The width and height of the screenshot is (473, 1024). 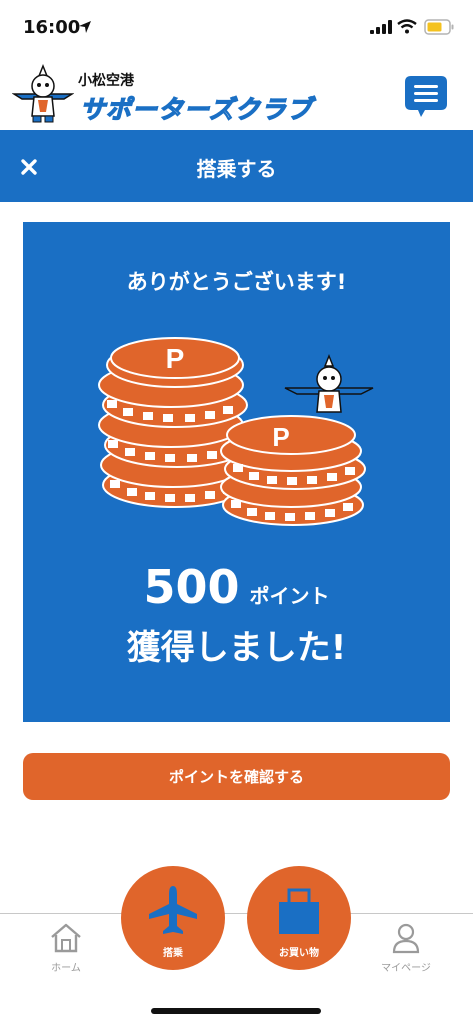 I want to click on nav-board-label: 搭乗, so click(x=173, y=953).